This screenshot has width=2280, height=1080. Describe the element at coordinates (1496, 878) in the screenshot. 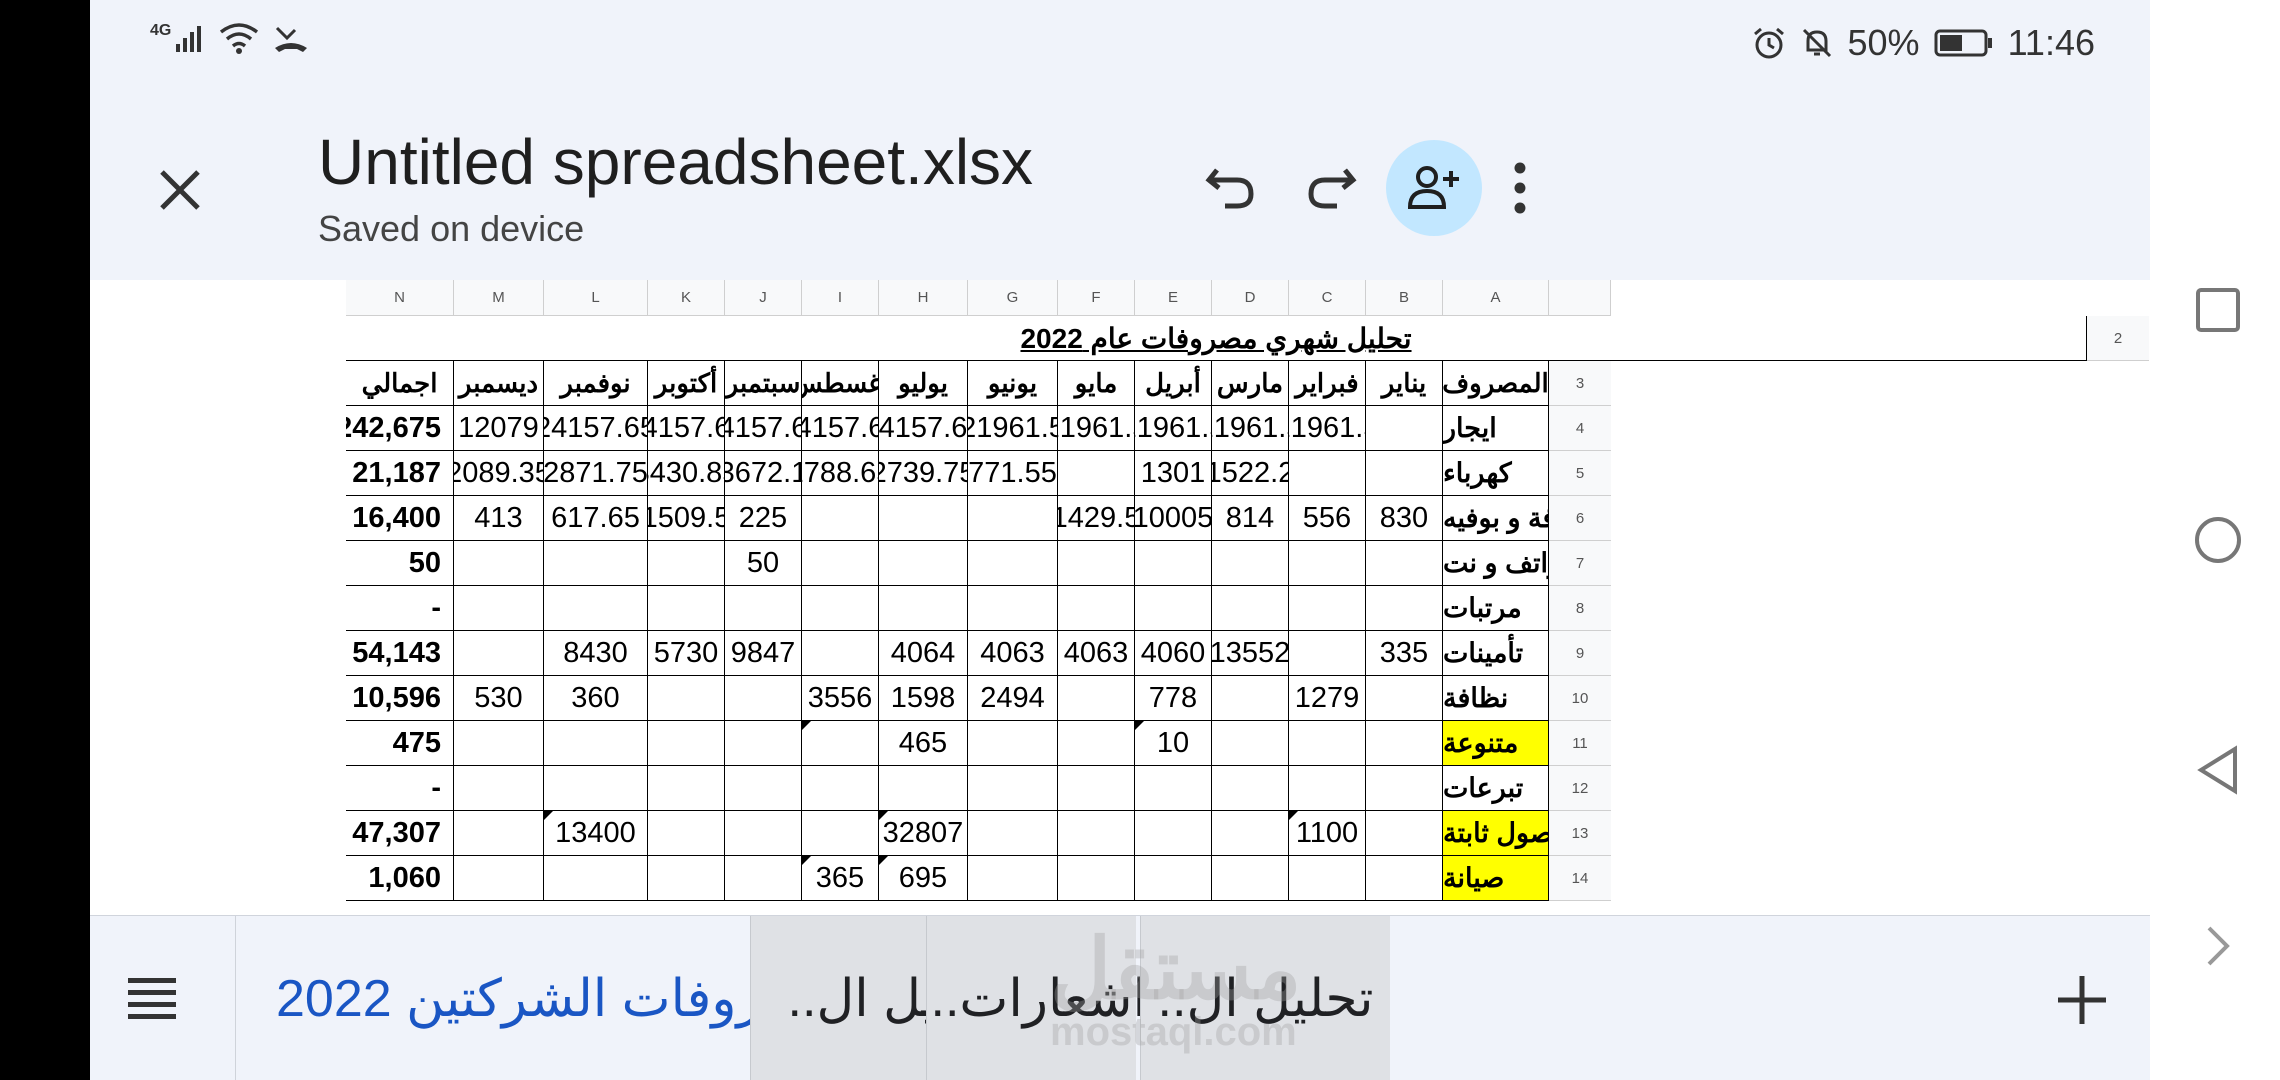

I see `expense-name-cell: صيانة` at that location.